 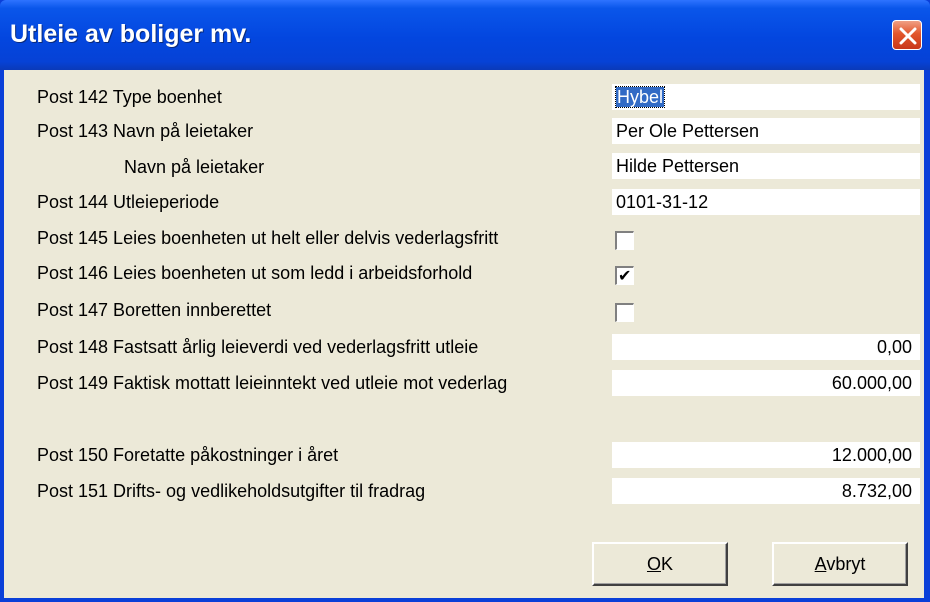 What do you see at coordinates (653, 564) in the screenshot?
I see `ok-mnemonic: O` at bounding box center [653, 564].